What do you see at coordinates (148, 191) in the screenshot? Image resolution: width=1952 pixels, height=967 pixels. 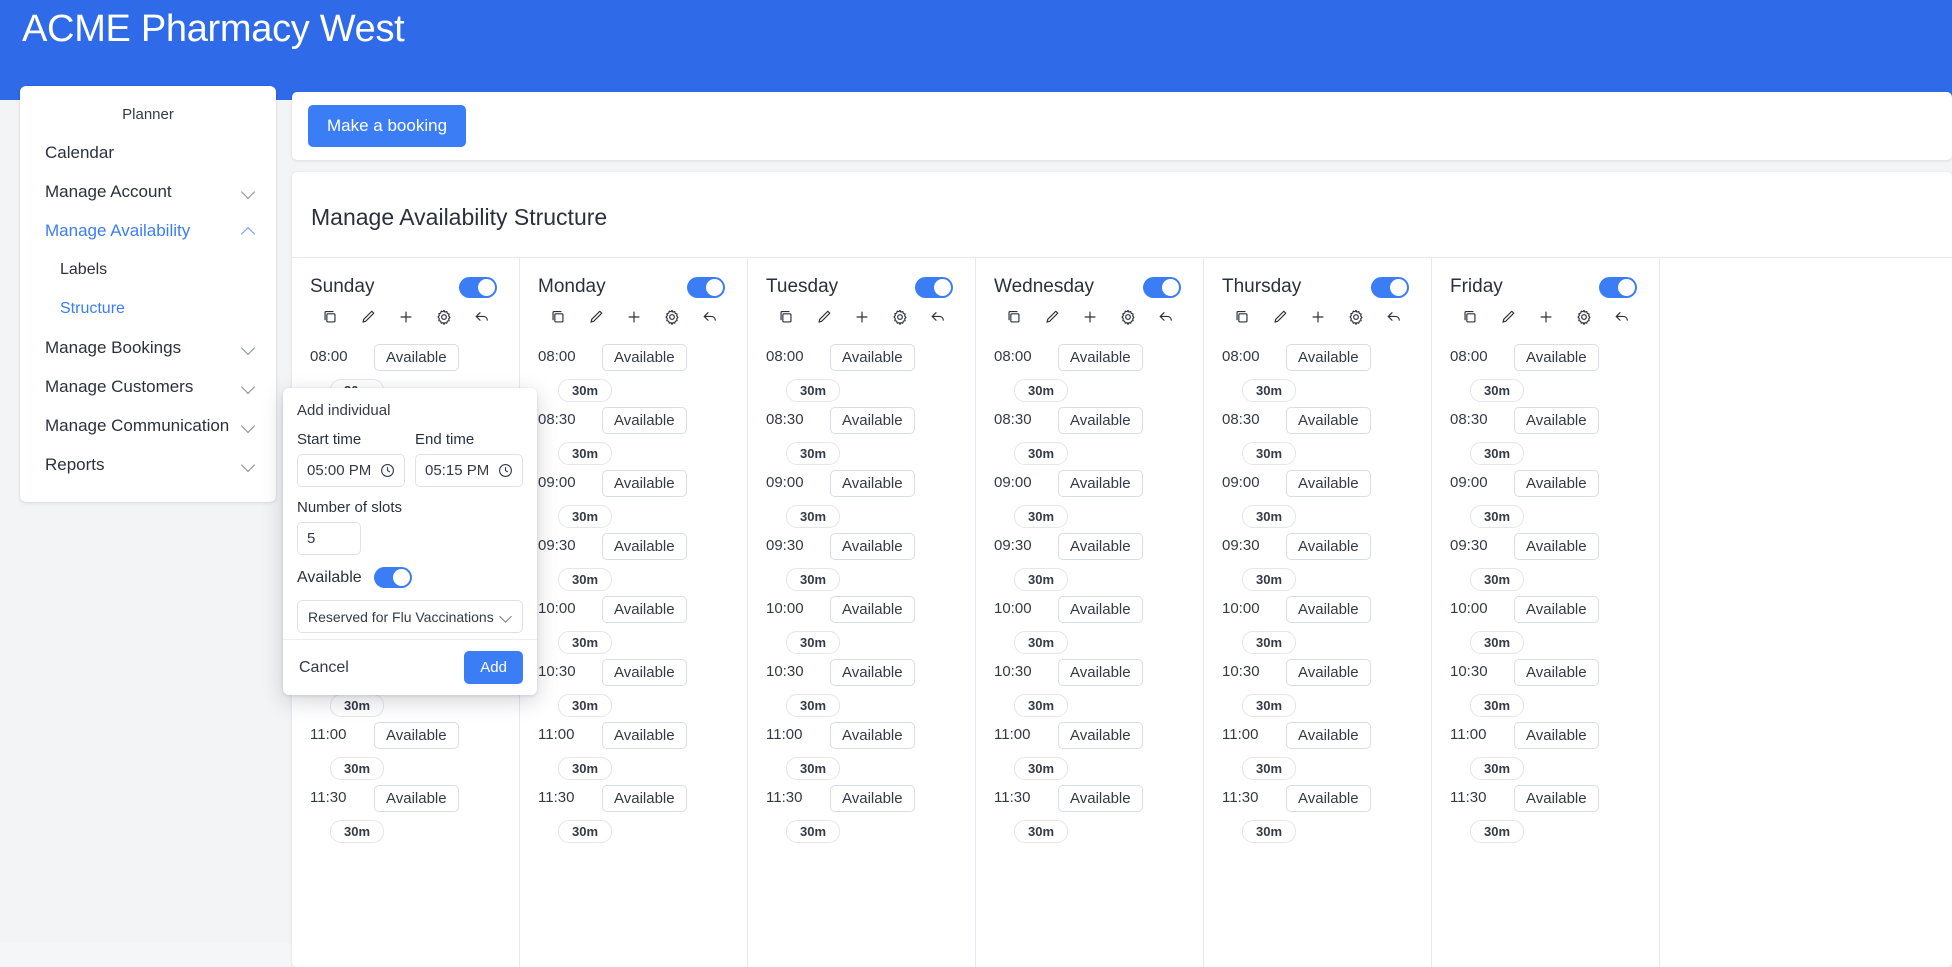 I see `sidebar-item-manage-account: Manage Account` at bounding box center [148, 191].